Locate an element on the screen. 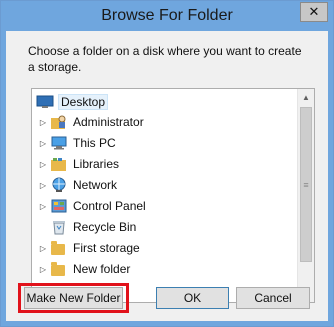 The width and height of the screenshot is (334, 327). desktop-icon is located at coordinates (45, 102).